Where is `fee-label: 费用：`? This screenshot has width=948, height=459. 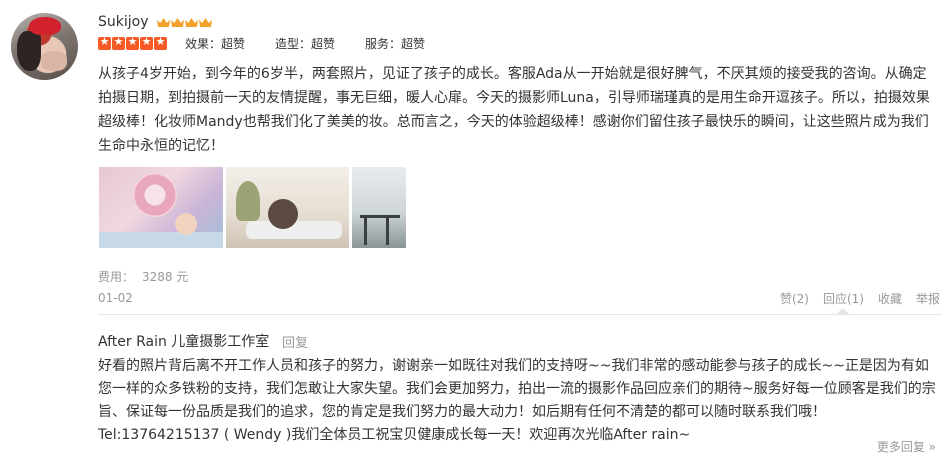 fee-label: 费用： is located at coordinates (116, 277).